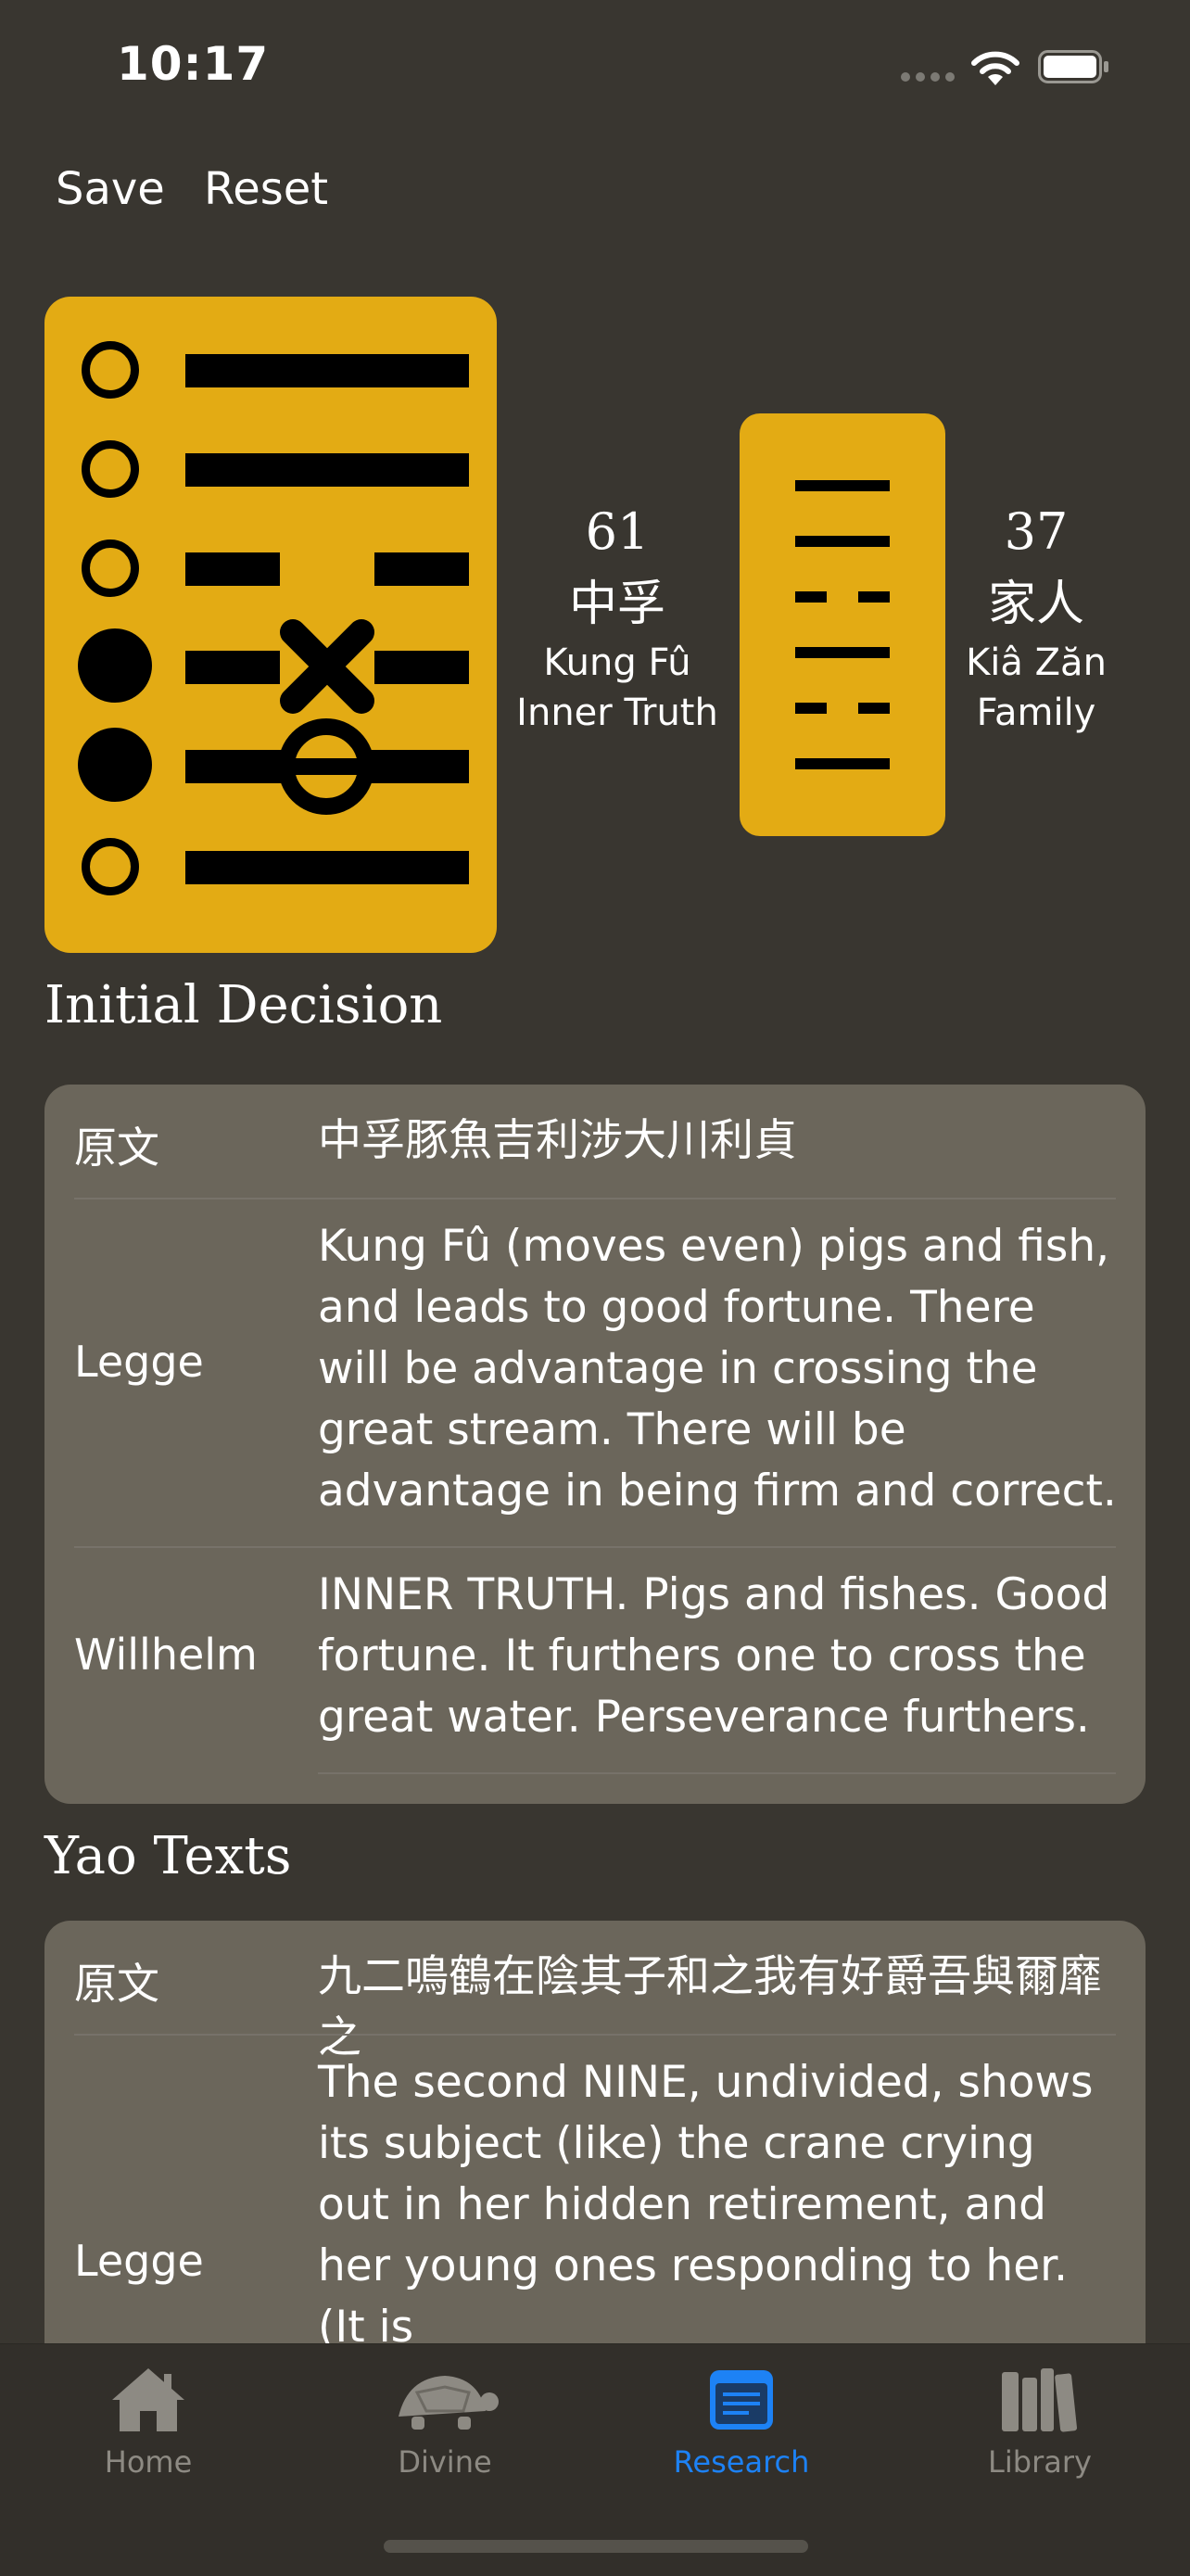  I want to click on status-time: 10:17, so click(193, 64).